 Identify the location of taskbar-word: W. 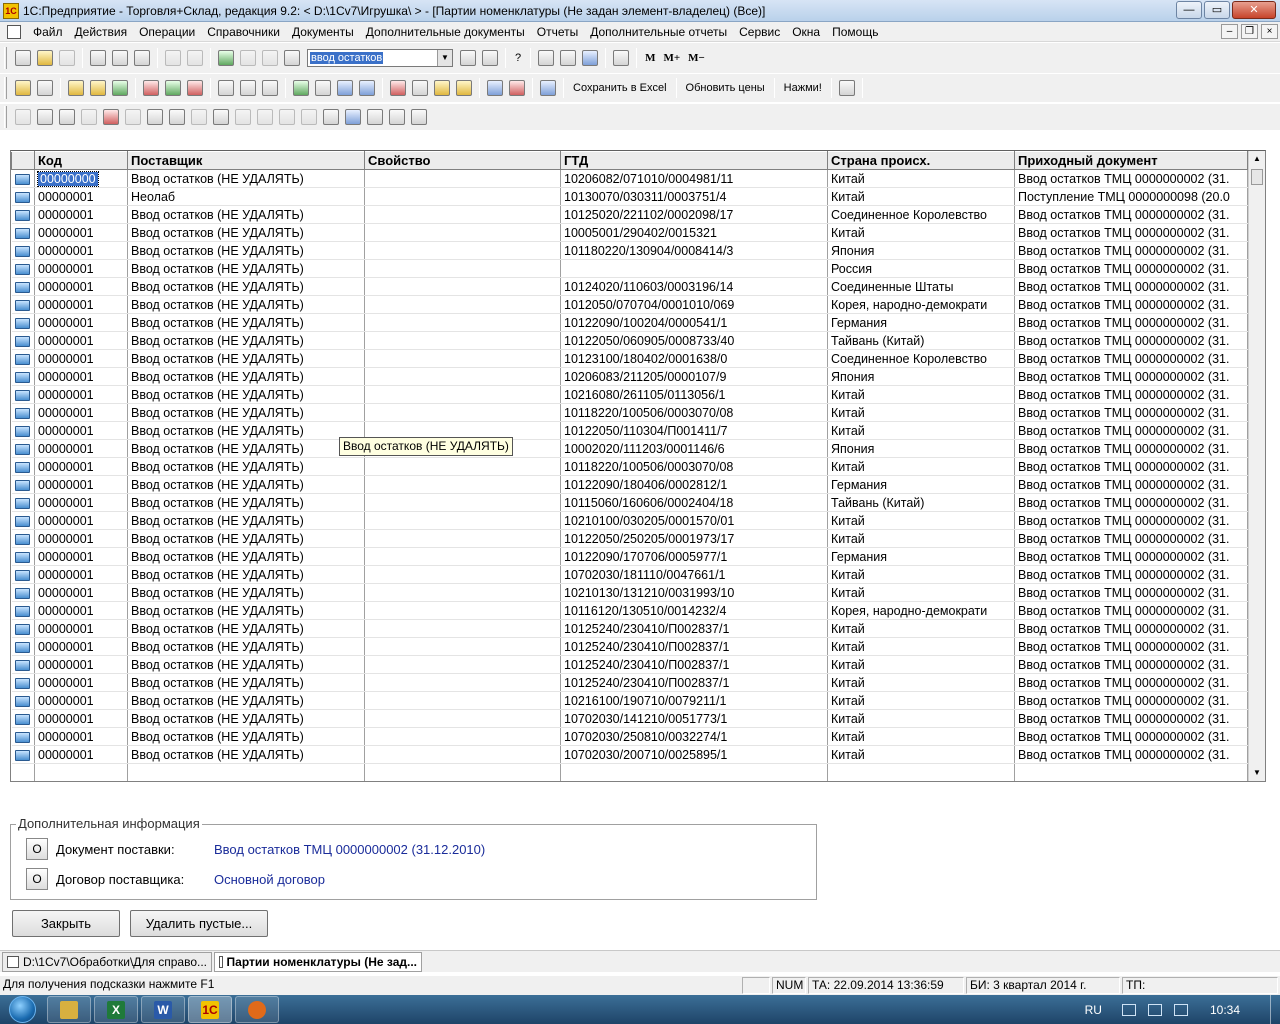
(163, 1009).